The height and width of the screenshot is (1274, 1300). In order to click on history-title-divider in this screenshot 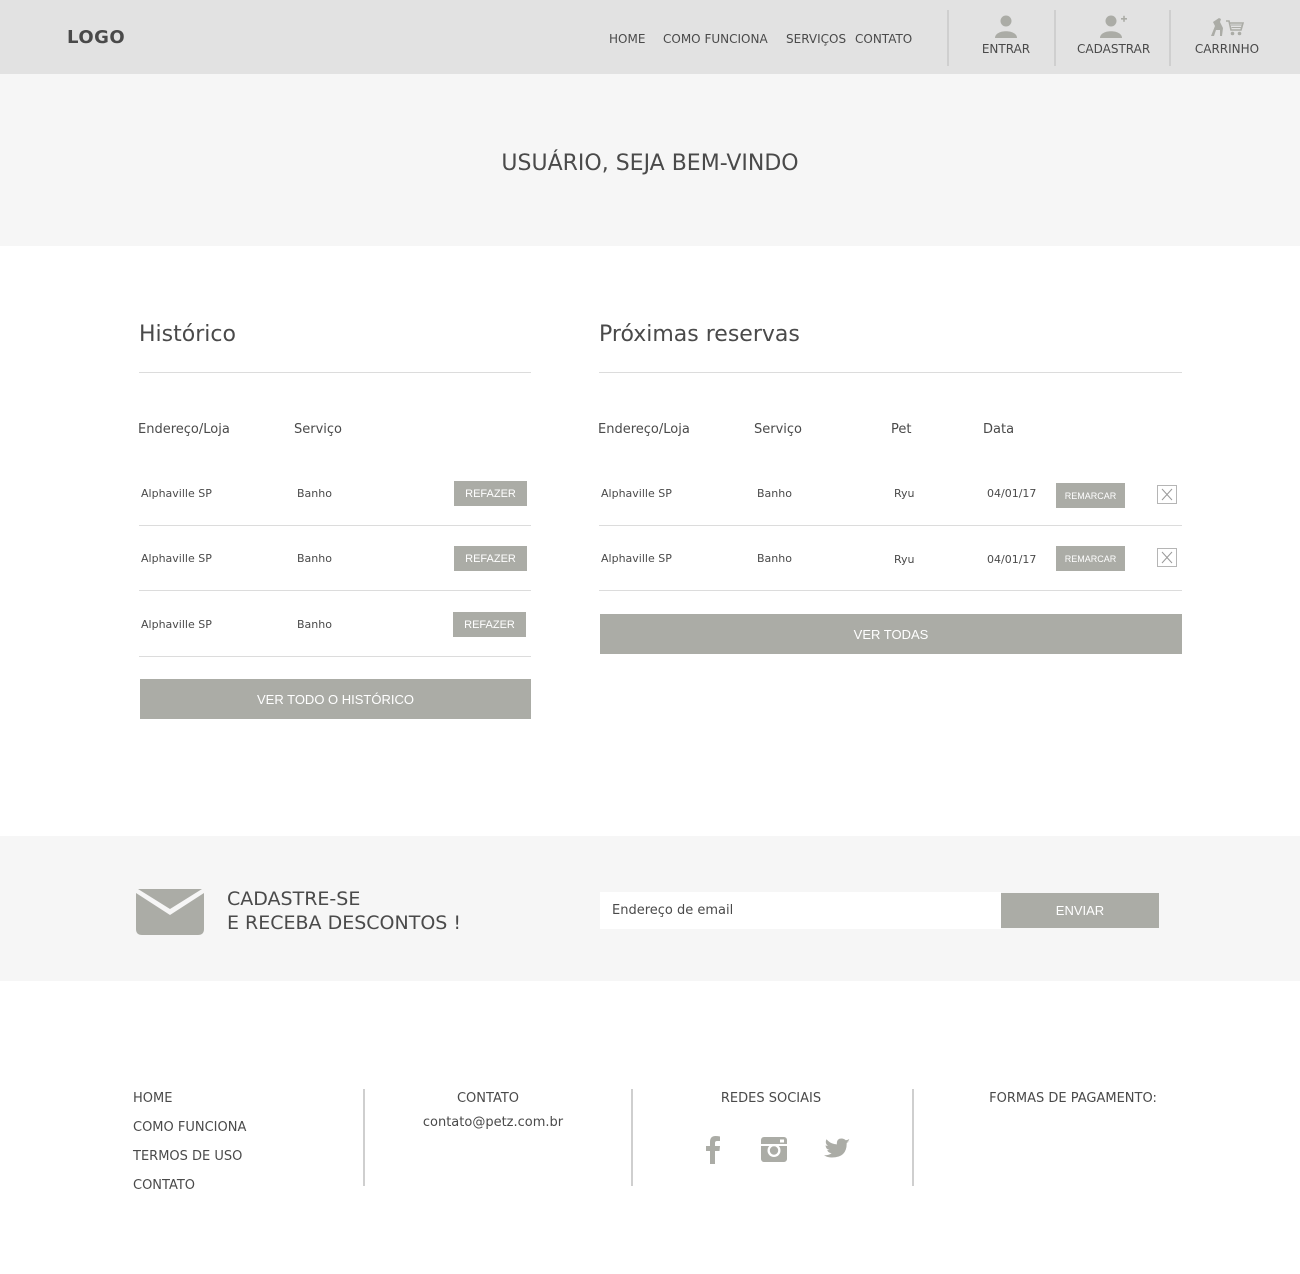, I will do `click(335, 372)`.